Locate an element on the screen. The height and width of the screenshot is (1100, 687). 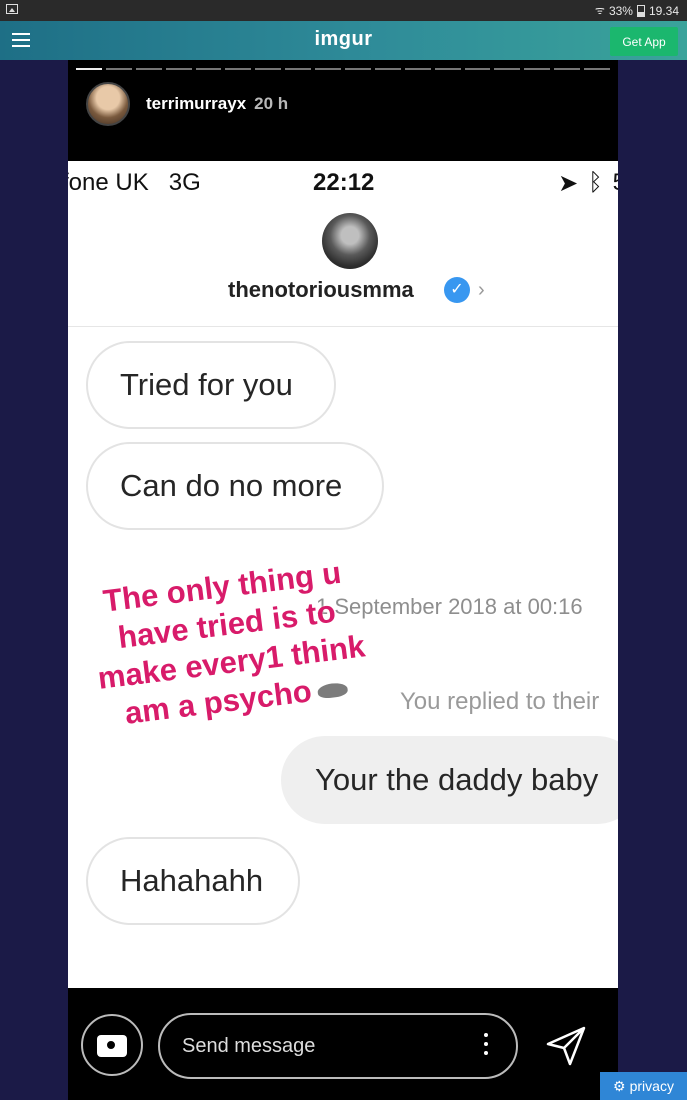
battery-icon is located at coordinates (640, 10).